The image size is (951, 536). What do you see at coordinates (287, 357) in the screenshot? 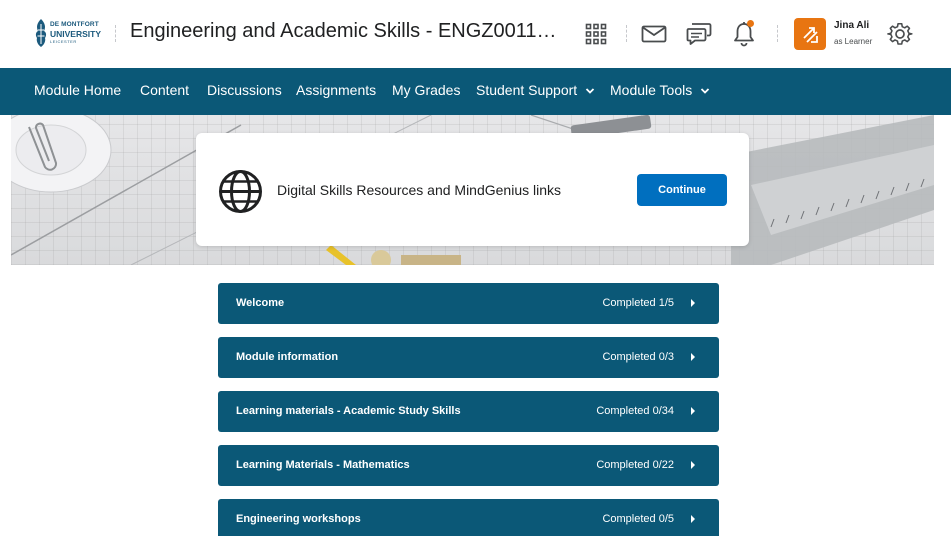
I see `module-title: Module information` at bounding box center [287, 357].